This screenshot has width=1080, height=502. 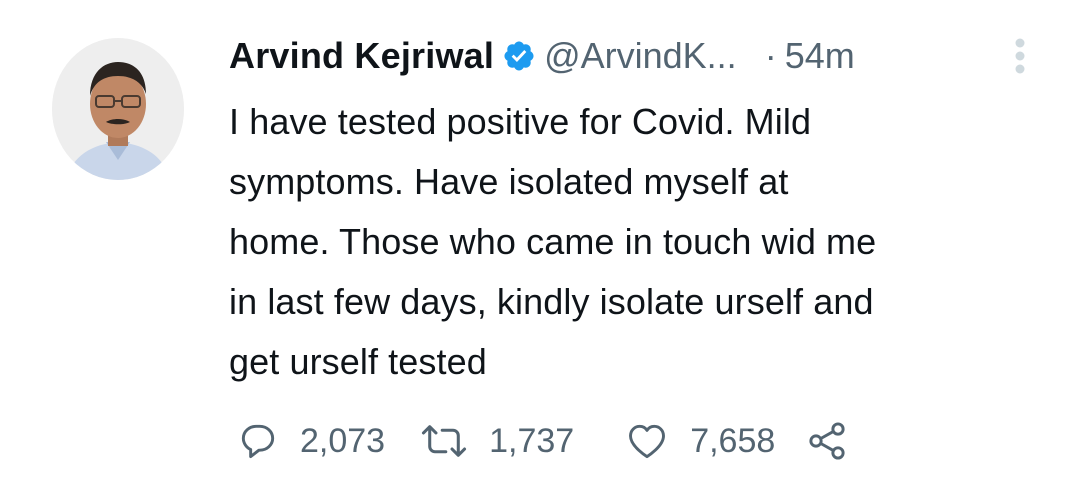 I want to click on like-count: 7,658, so click(x=733, y=440).